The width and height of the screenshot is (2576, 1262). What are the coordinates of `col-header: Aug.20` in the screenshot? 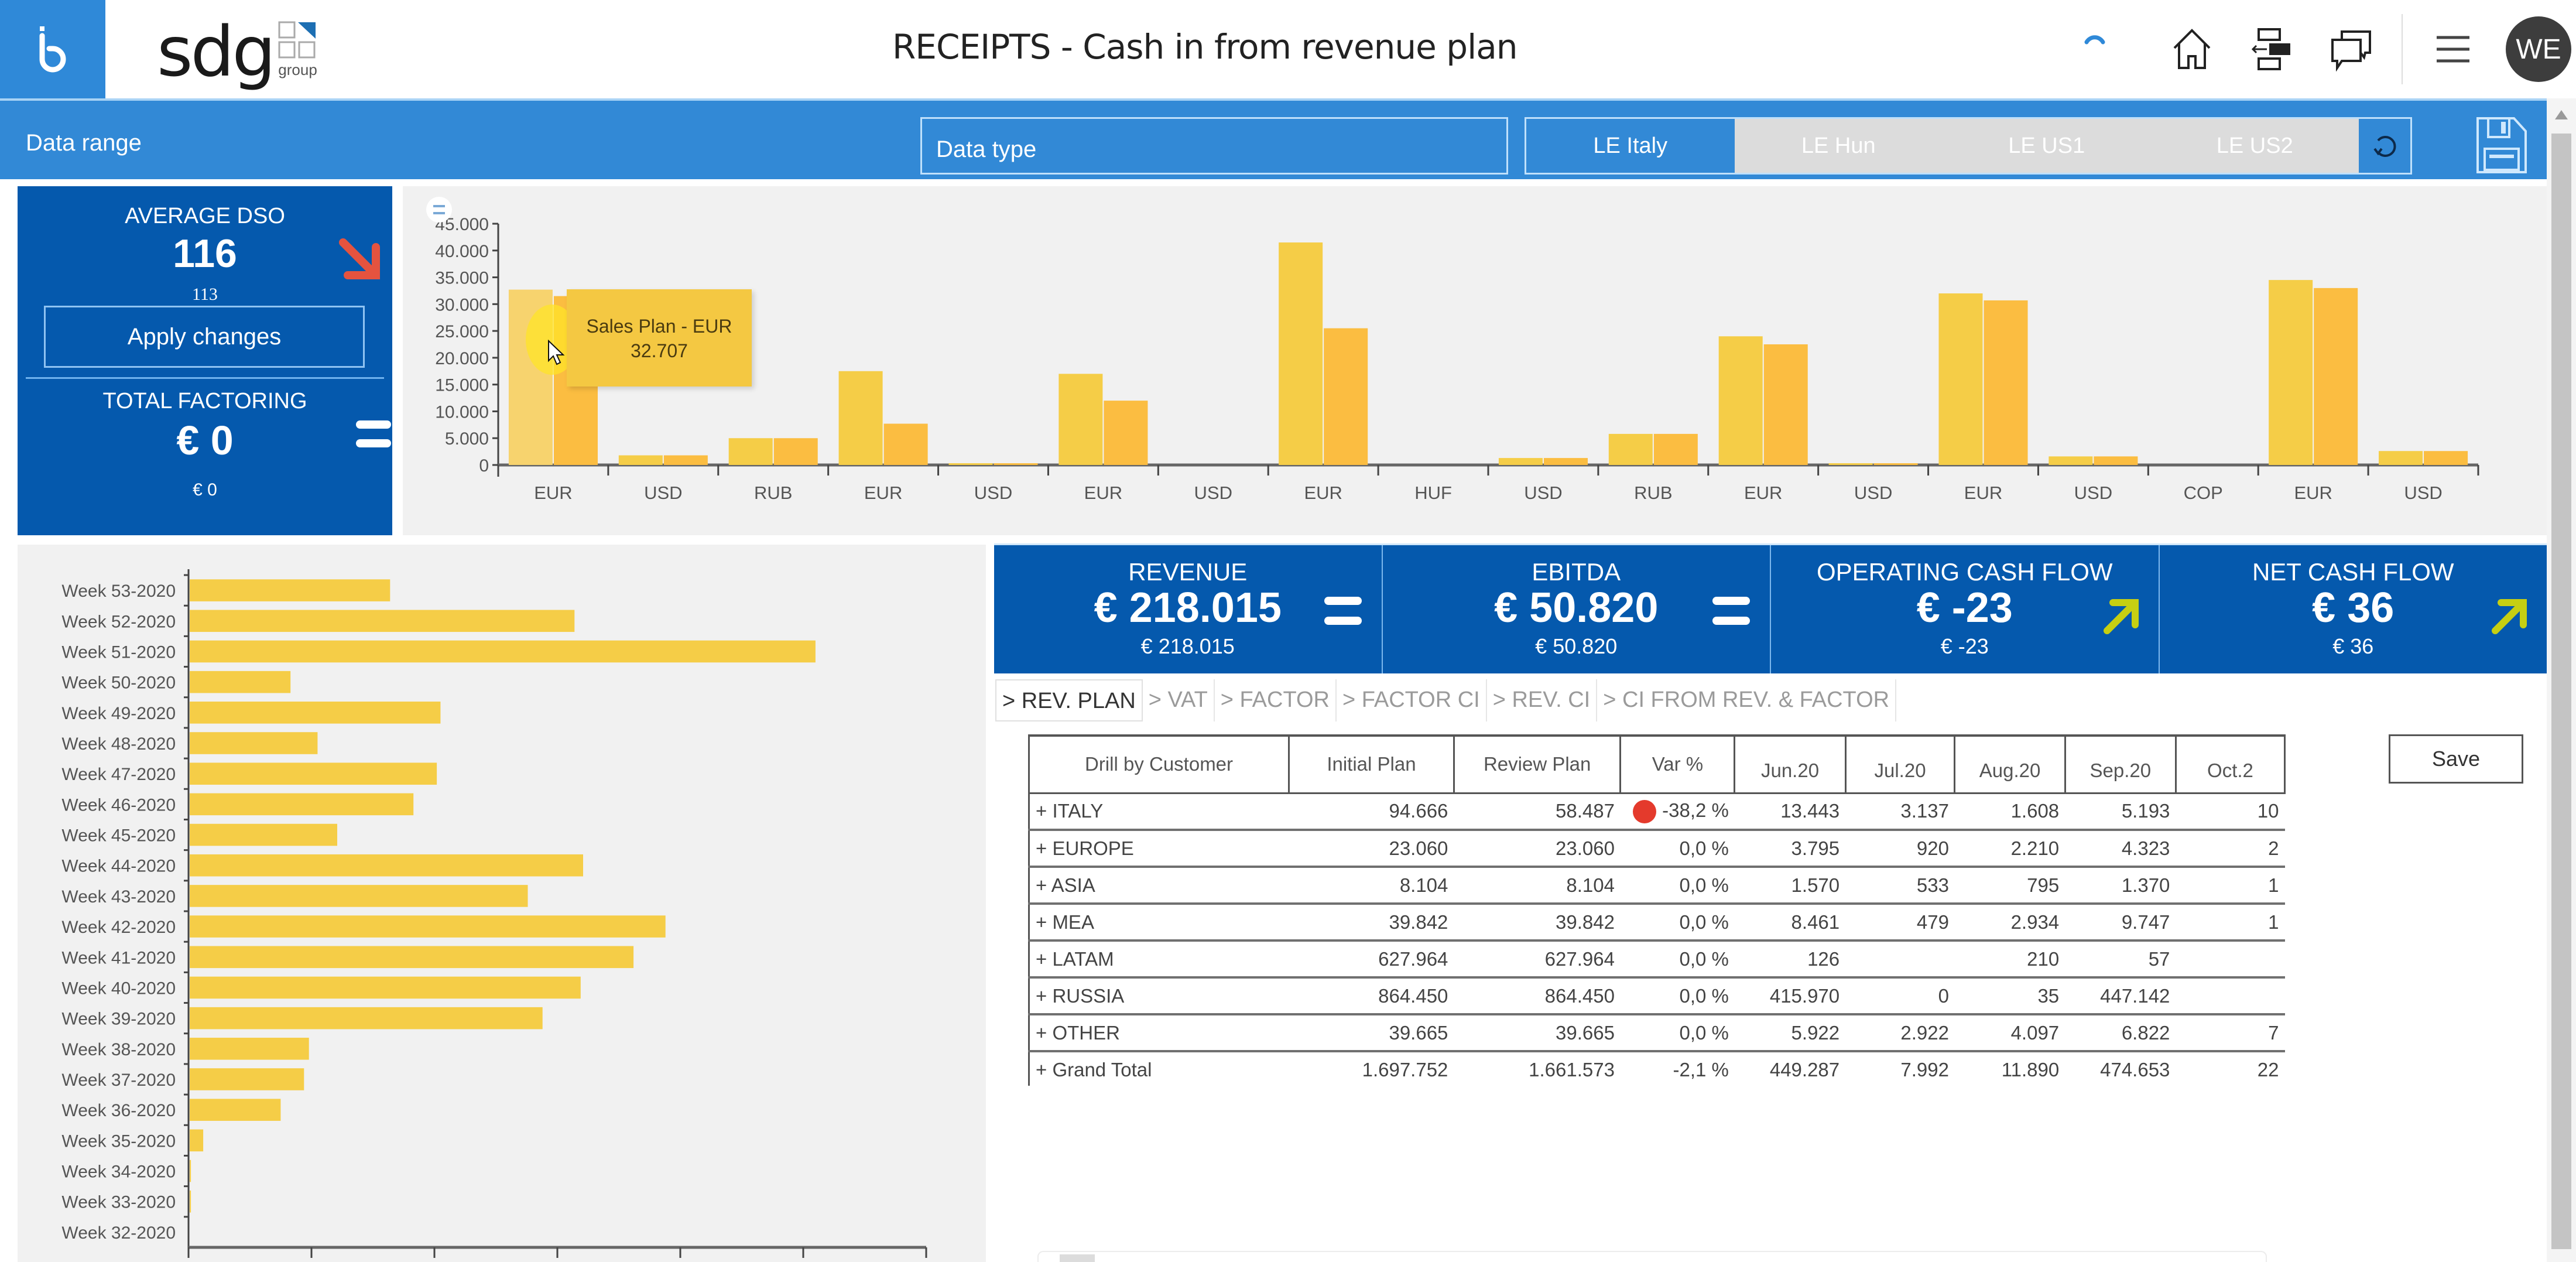 It's located at (2010, 764).